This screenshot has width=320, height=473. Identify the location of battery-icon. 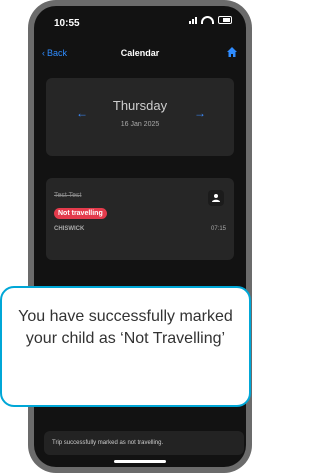
(225, 20).